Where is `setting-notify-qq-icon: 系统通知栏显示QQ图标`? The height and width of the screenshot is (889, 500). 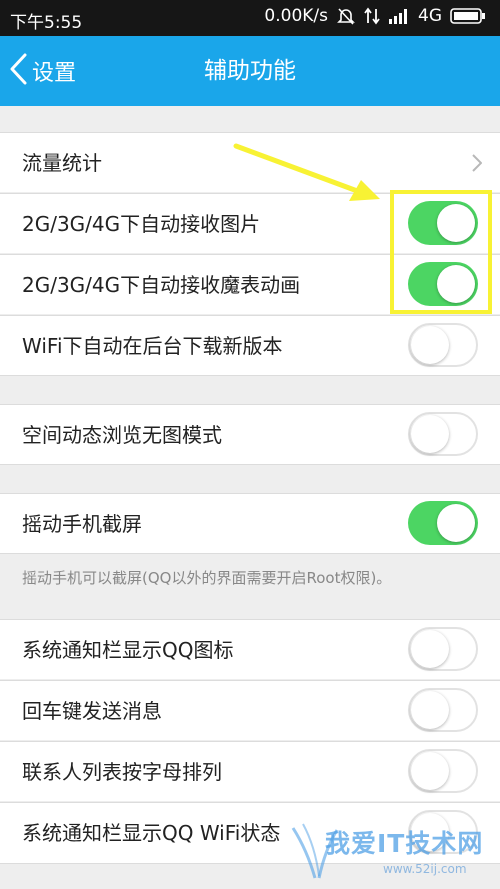 setting-notify-qq-icon: 系统通知栏显示QQ图标 is located at coordinates (250, 649).